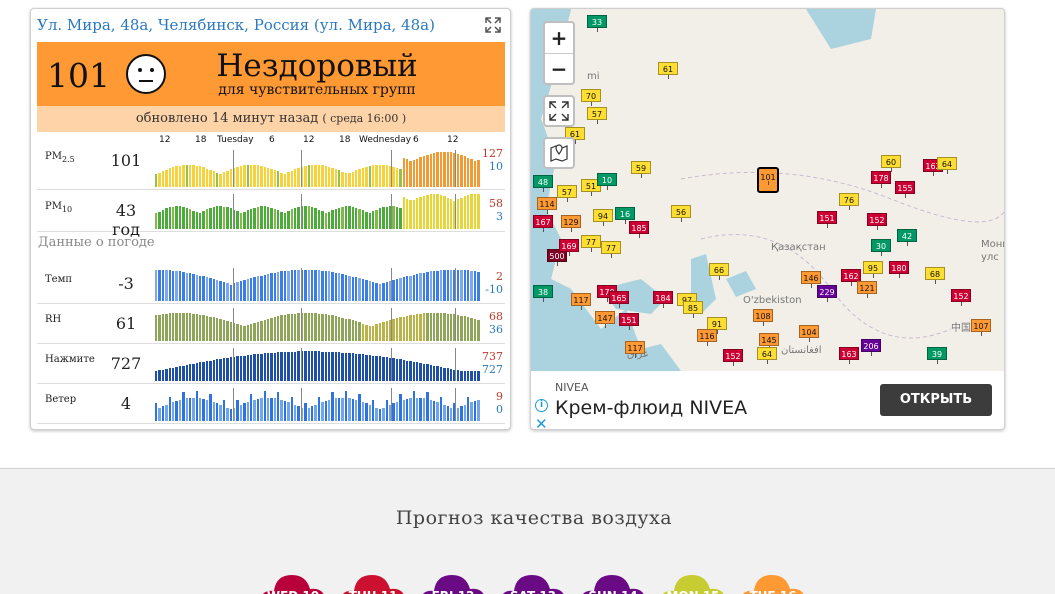  What do you see at coordinates (651, 408) in the screenshot?
I see `ad-headline: Крем-флюид NIVEA` at bounding box center [651, 408].